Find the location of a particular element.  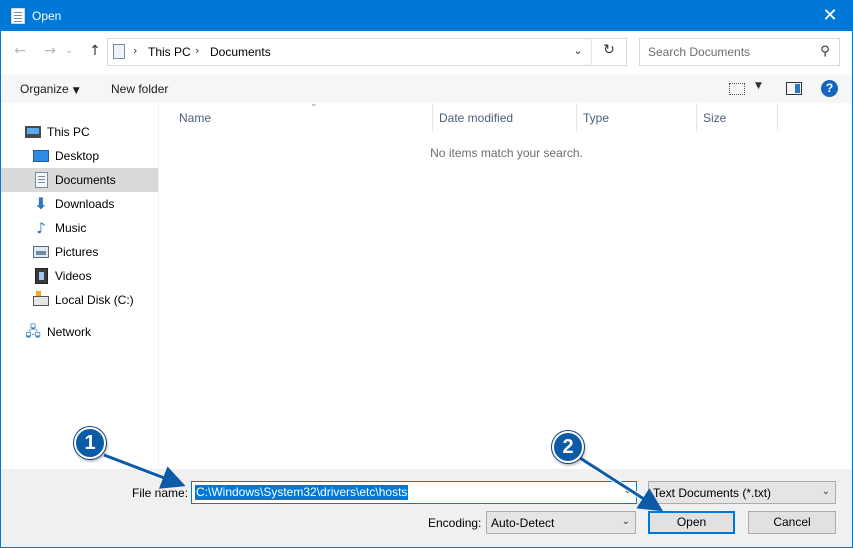

column-header-date-modified: Date modified is located at coordinates (505, 117).